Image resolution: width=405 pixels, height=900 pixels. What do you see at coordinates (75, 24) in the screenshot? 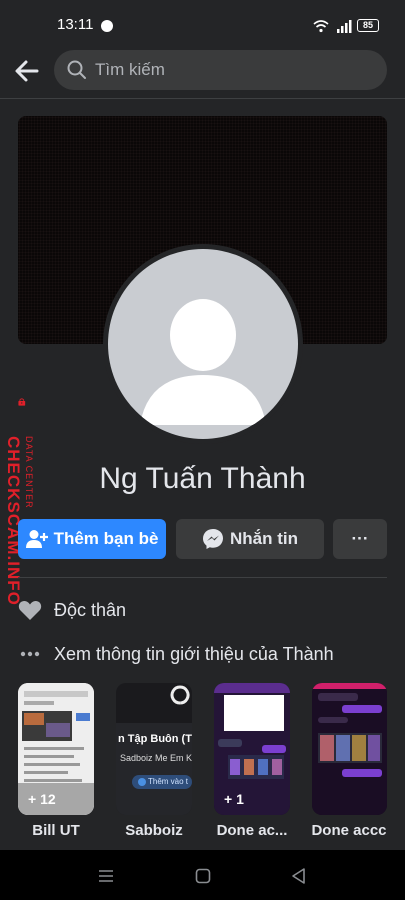
I see `status-time: 13:11` at bounding box center [75, 24].